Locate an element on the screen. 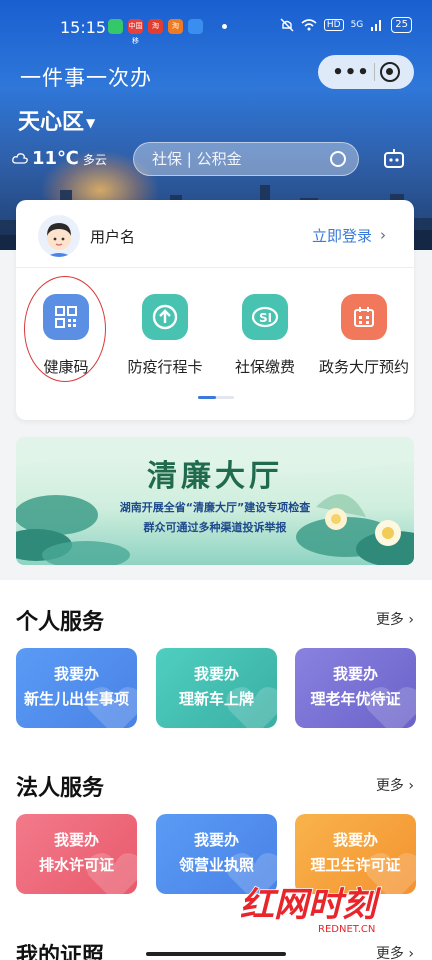 This screenshot has height=960, width=432. certificates-more: 更多 › is located at coordinates (395, 951).